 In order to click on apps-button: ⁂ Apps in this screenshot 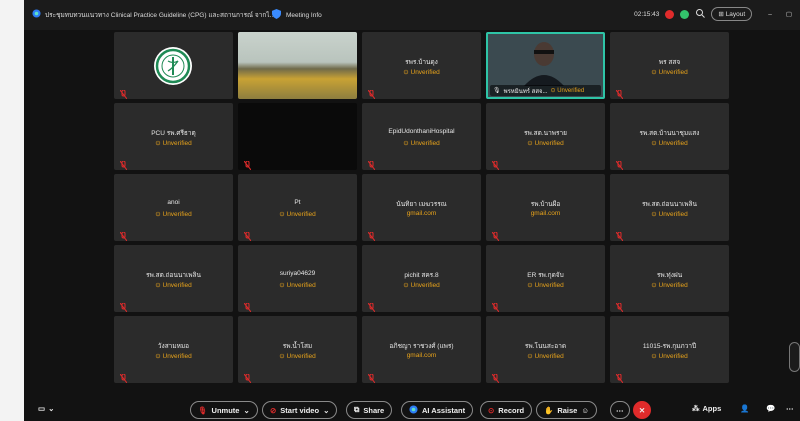, I will do `click(706, 408)`.